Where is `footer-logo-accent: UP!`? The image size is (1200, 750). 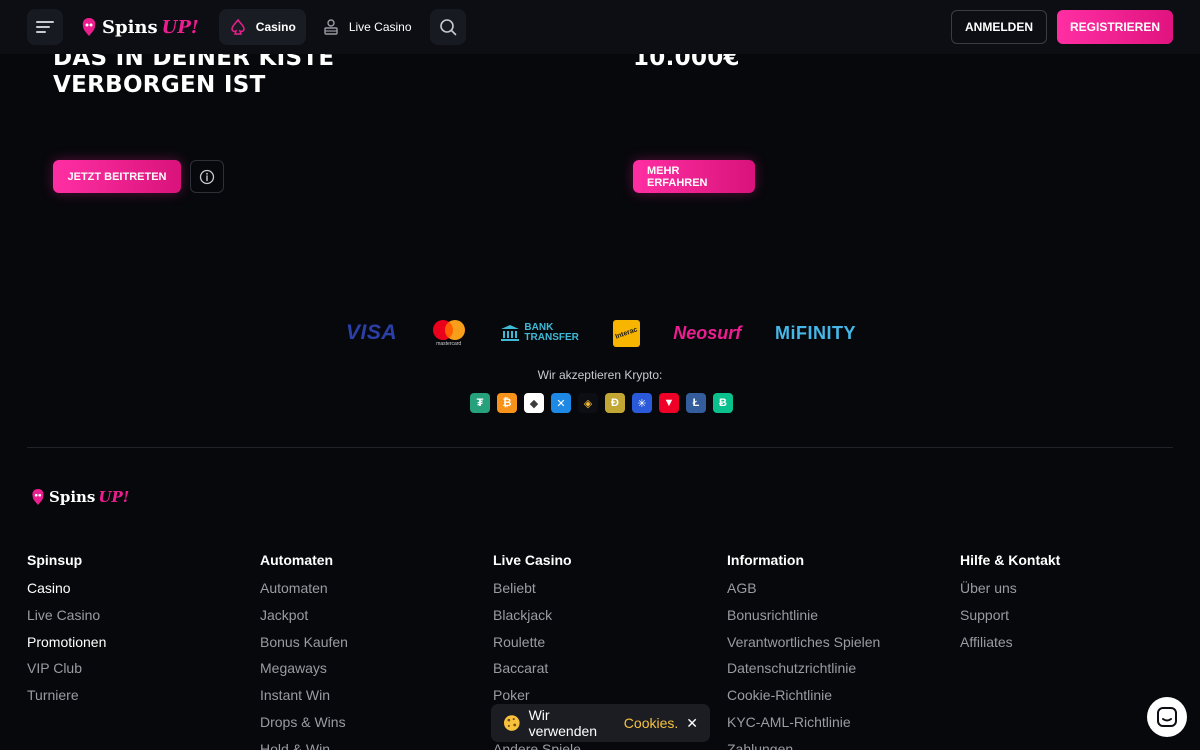 footer-logo-accent: UP! is located at coordinates (114, 497).